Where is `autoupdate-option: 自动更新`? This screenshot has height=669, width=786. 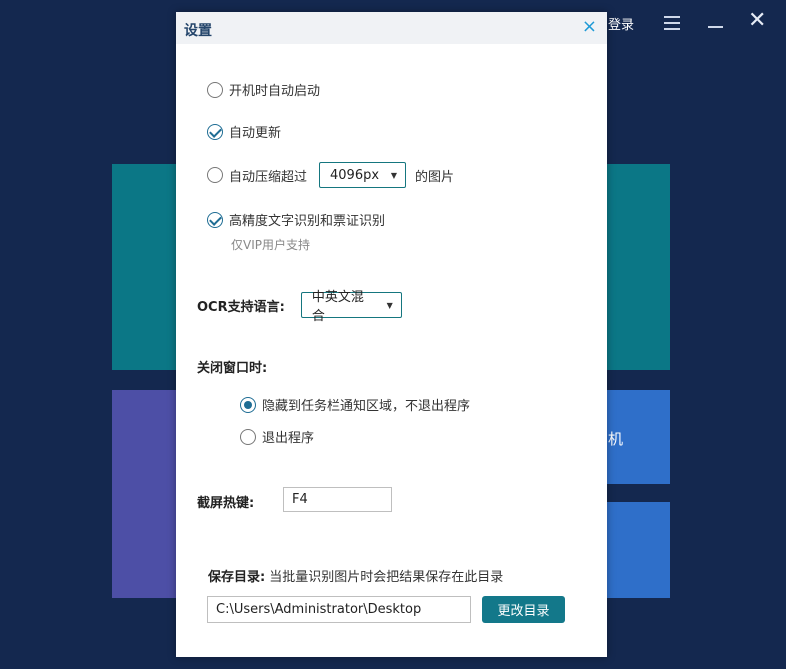
autoupdate-option: 自动更新 is located at coordinates (244, 131).